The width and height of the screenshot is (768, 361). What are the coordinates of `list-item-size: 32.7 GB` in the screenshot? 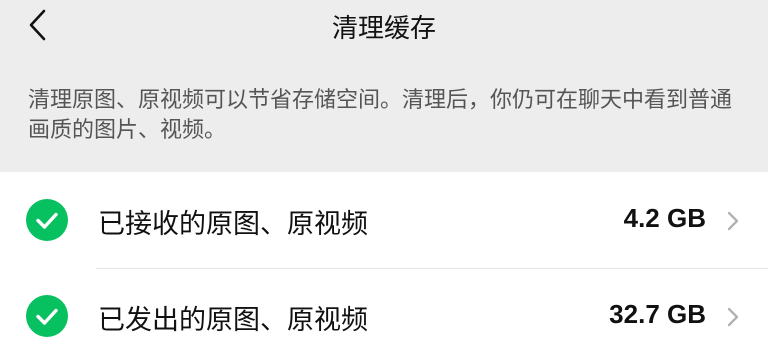 It's located at (657, 314).